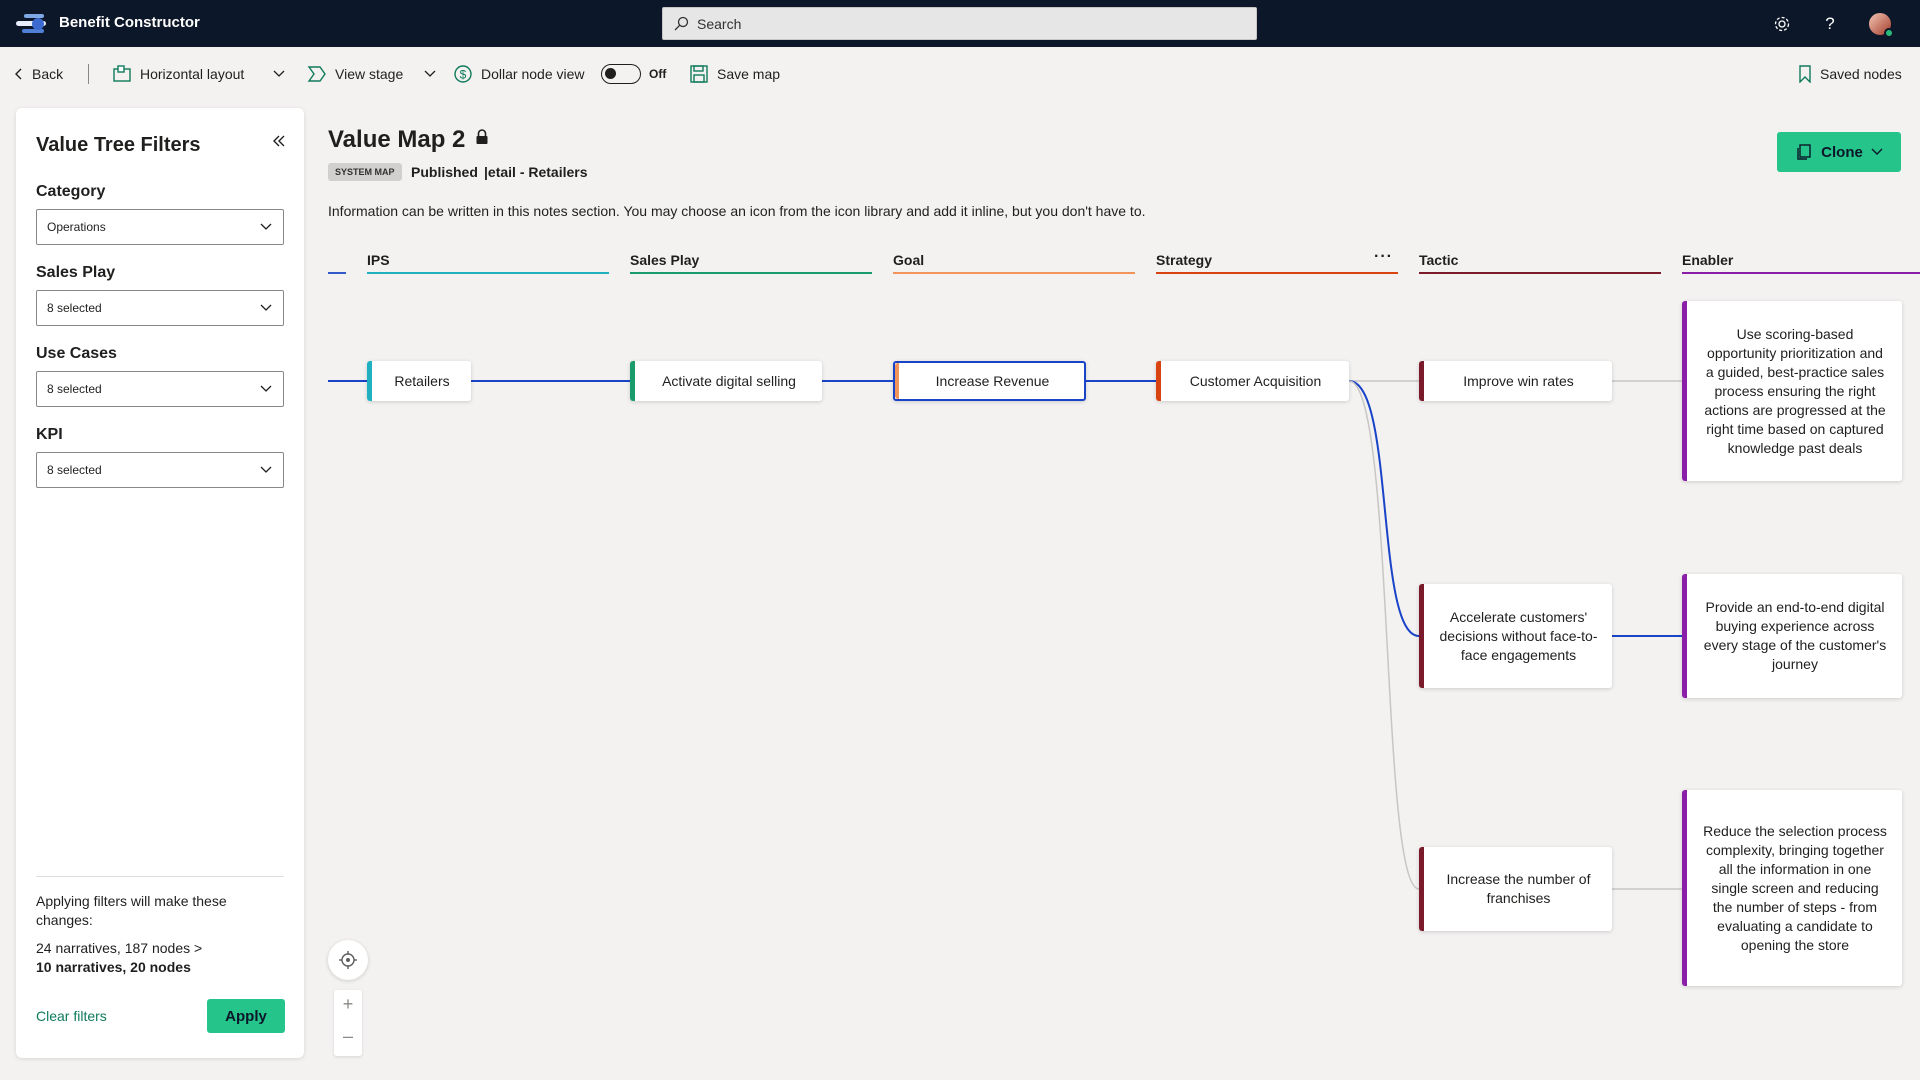 This screenshot has height=1080, width=1920. I want to click on zoom-controls: + –, so click(348, 1023).